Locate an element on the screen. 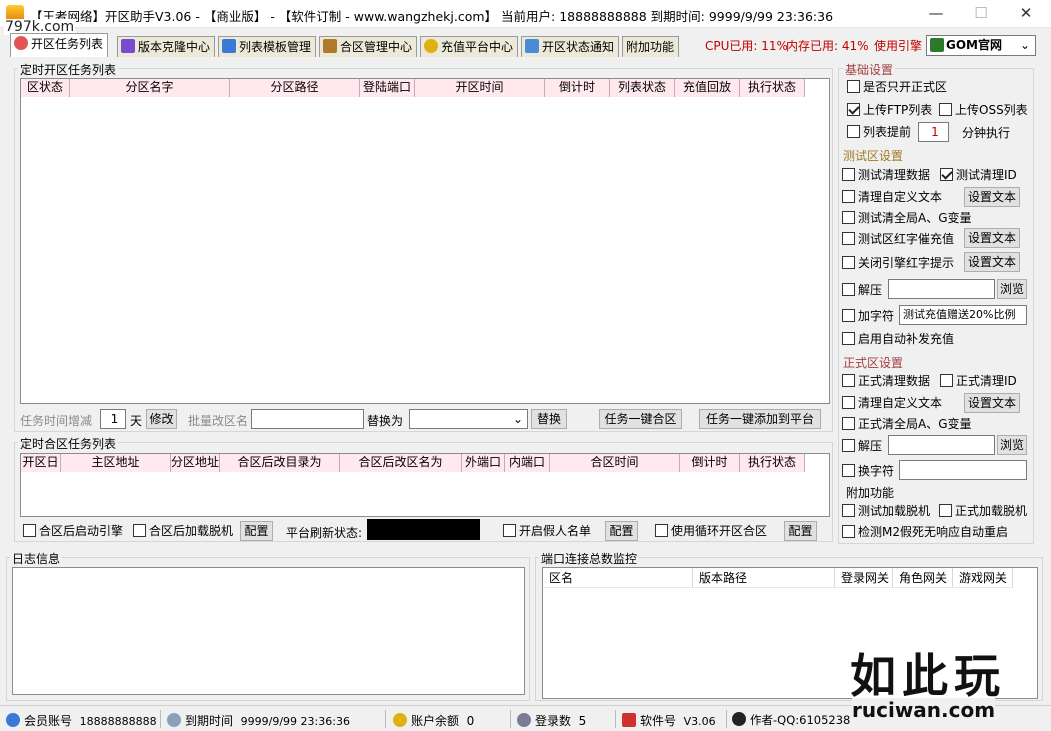 The image size is (1051, 731). test-set-text-button-3: 设置文本 is located at coordinates (992, 262).